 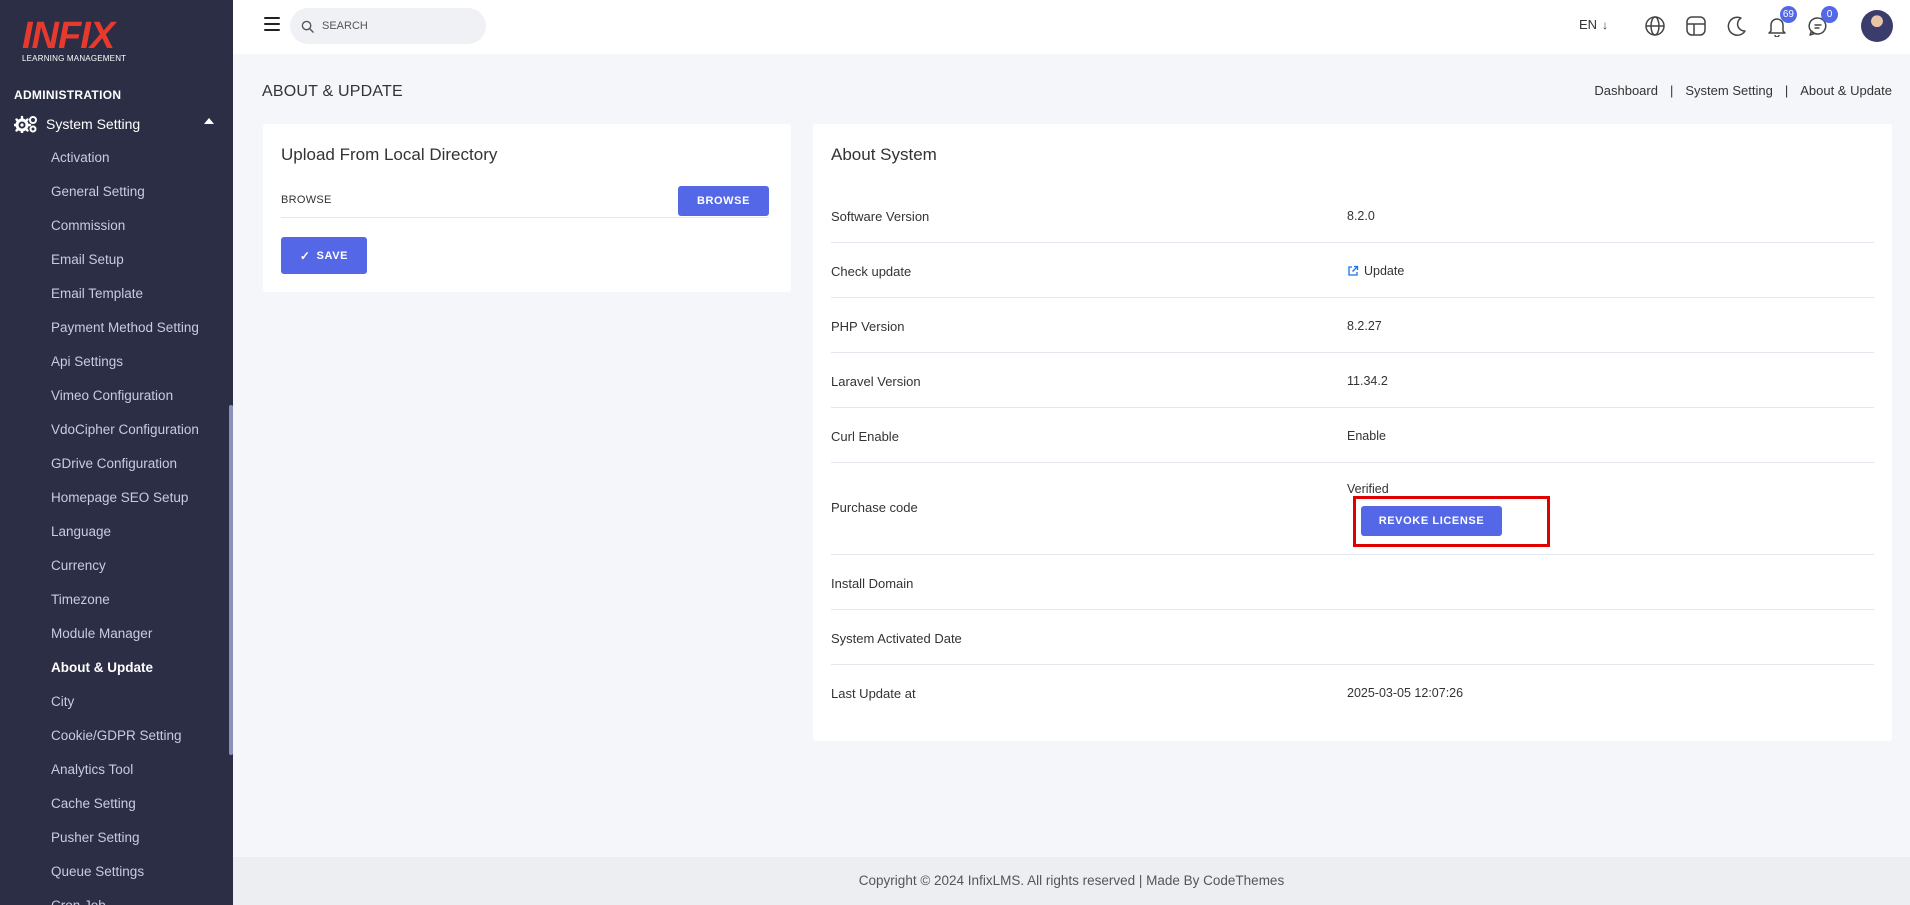 I want to click on info-value: 11.34.2, so click(x=1367, y=381).